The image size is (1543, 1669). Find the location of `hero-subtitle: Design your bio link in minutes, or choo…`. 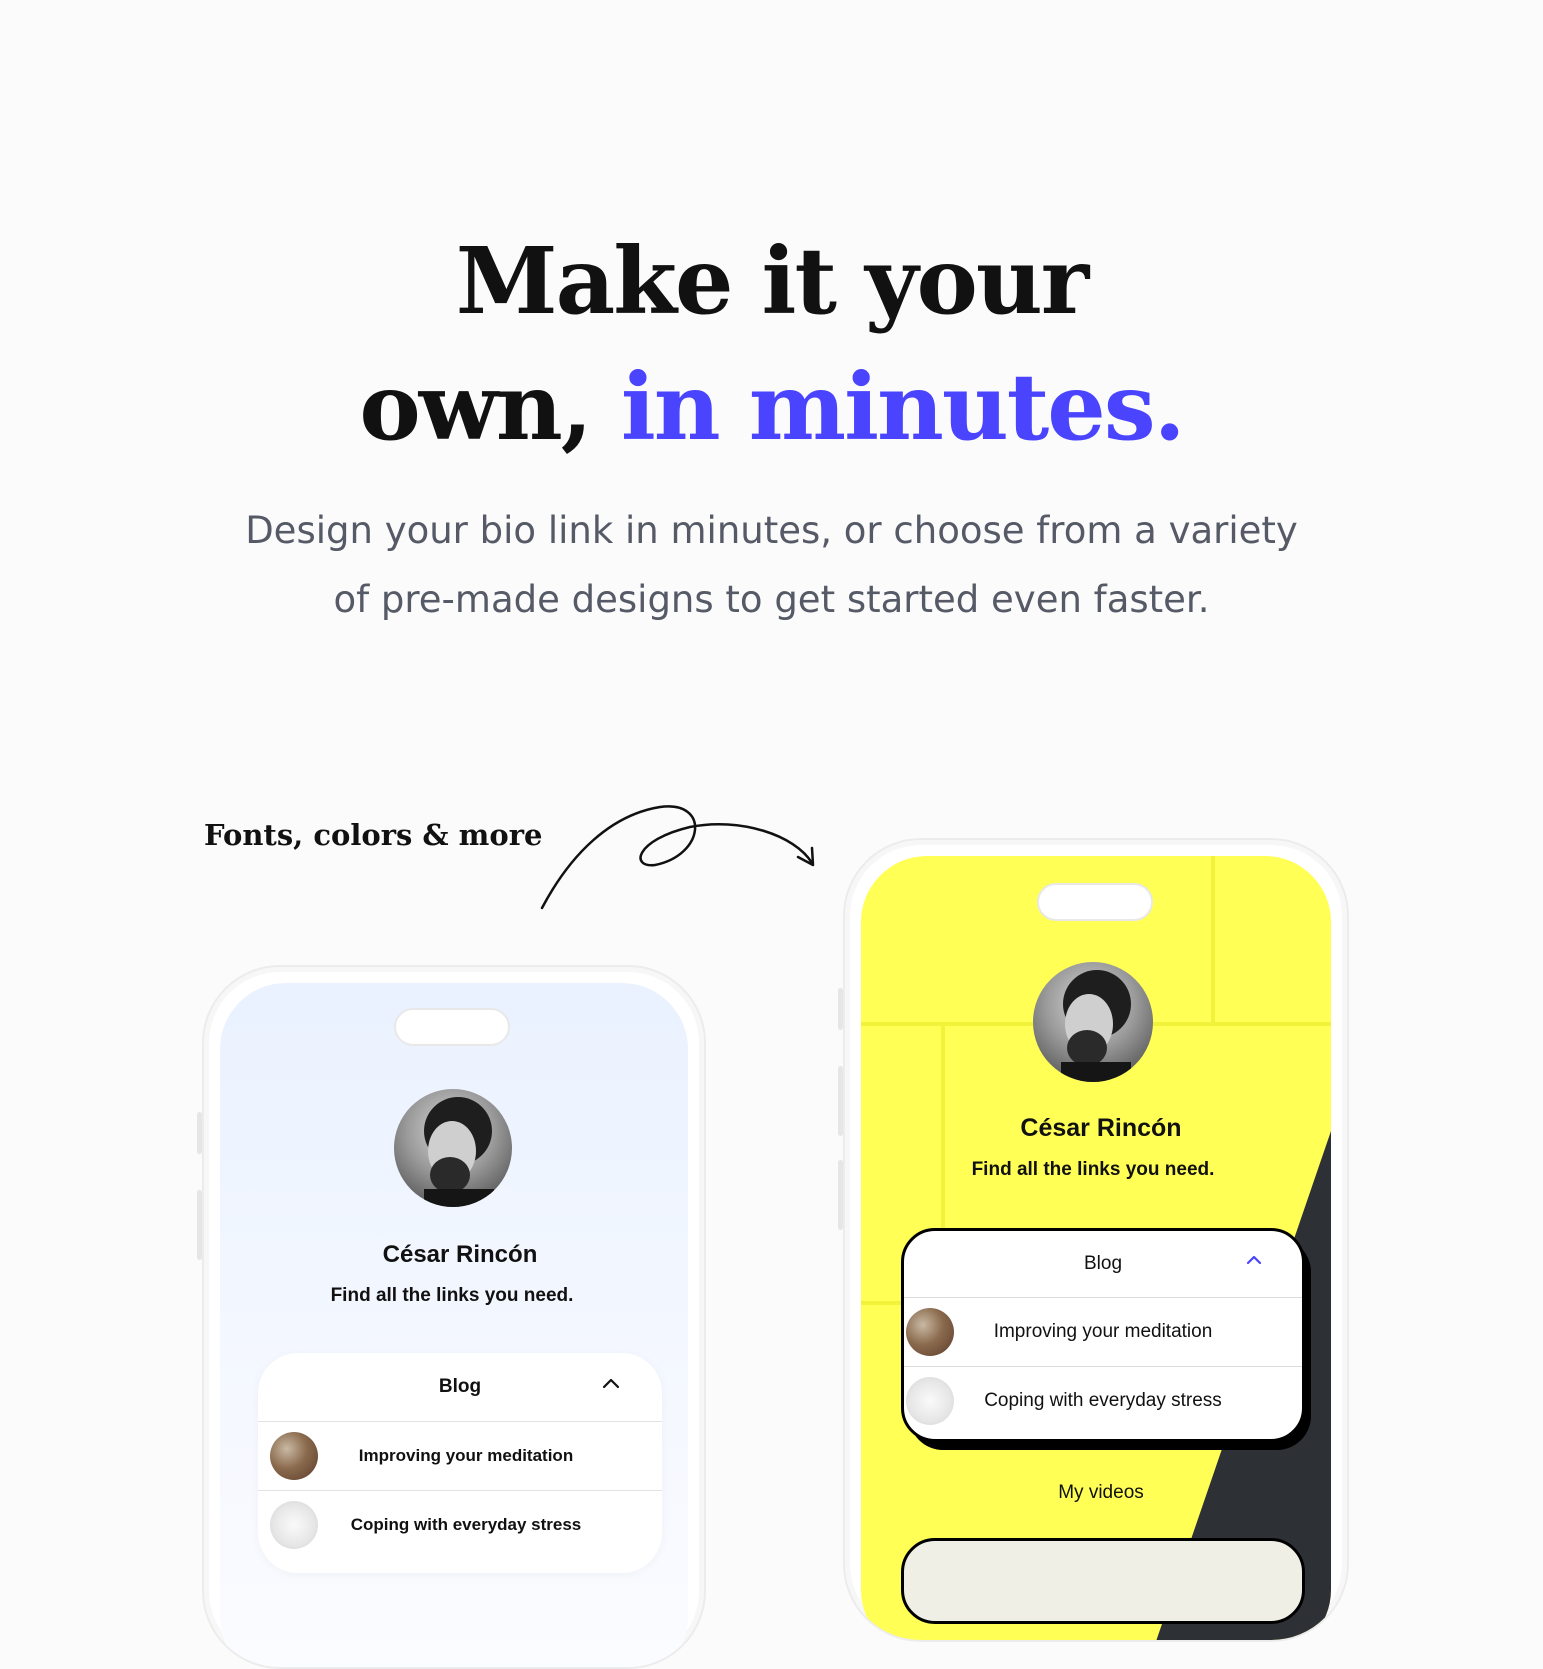

hero-subtitle: Design your bio link in minutes, or choo… is located at coordinates (771, 565).